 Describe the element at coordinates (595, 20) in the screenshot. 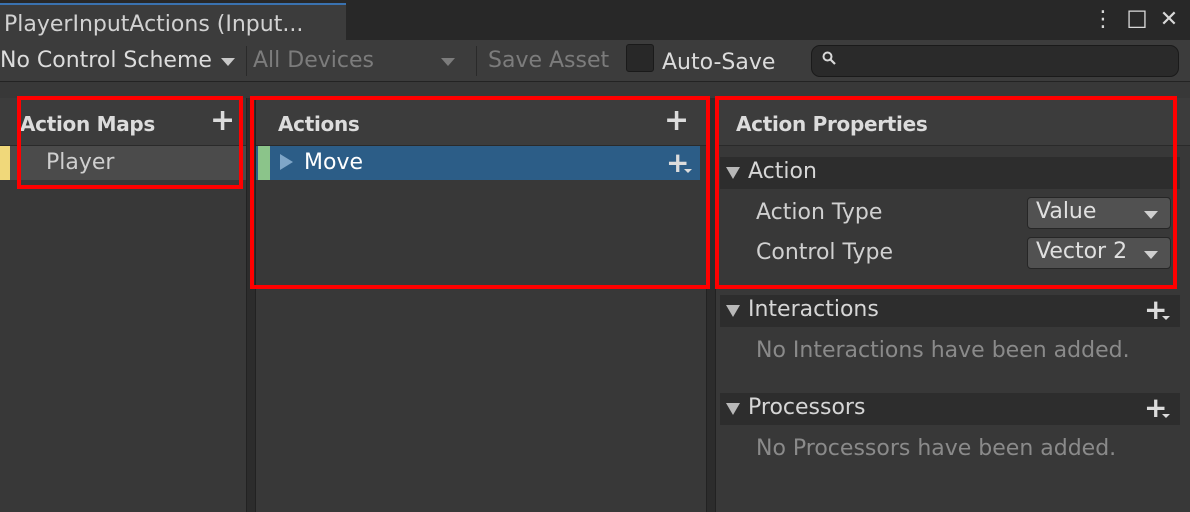

I see `title-bar: PlayerInputActions (Input... ⋮ ☐ ✕` at that location.